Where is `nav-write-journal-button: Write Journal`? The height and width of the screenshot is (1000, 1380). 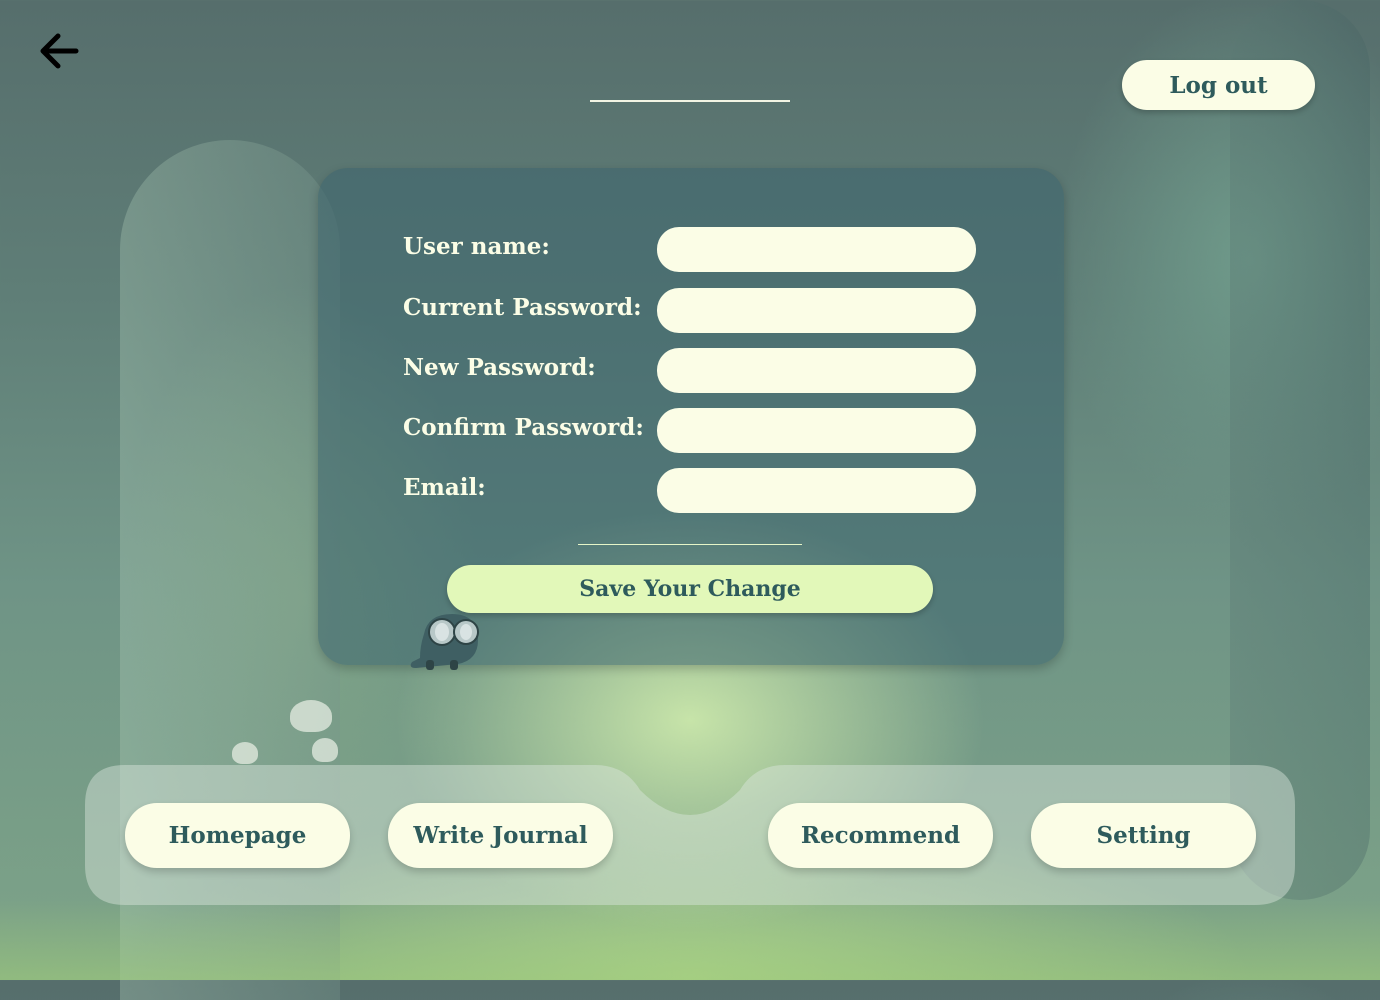 nav-write-journal-button: Write Journal is located at coordinates (500, 835).